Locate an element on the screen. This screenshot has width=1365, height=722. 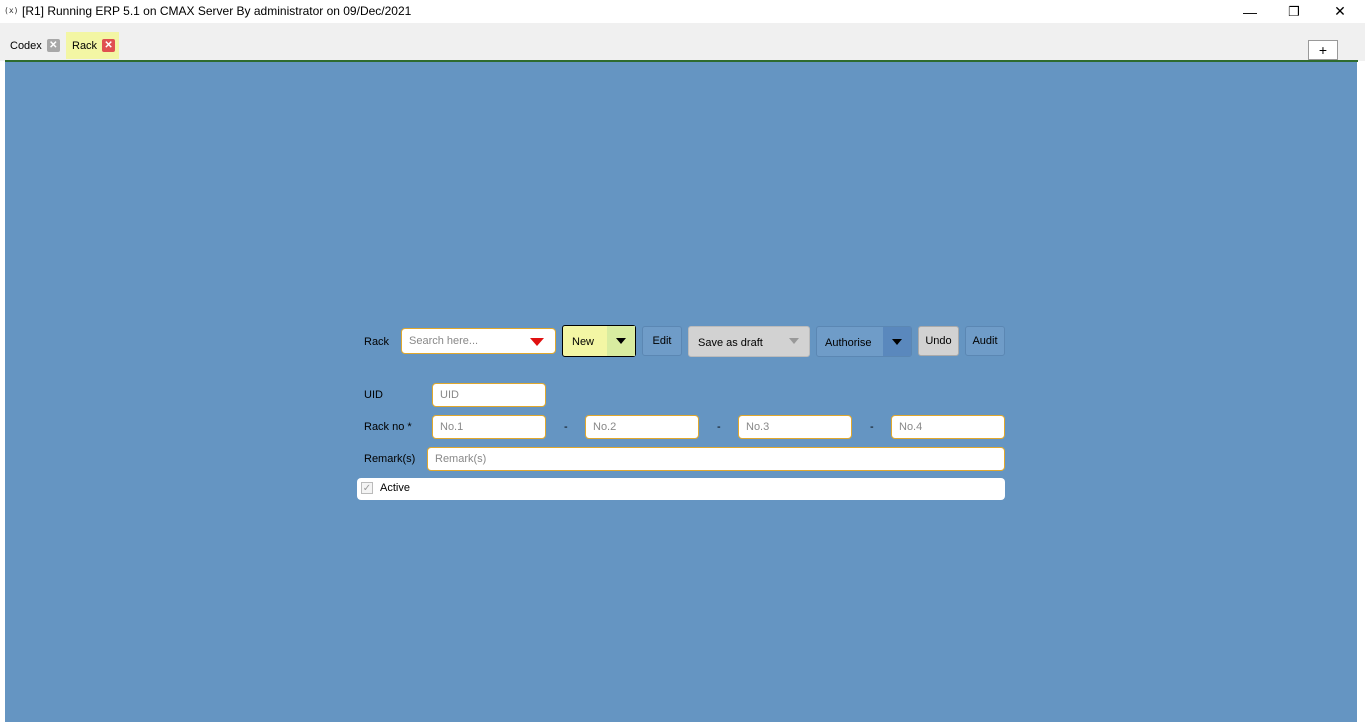
remarks-field: Remark(s) is located at coordinates (716, 459).